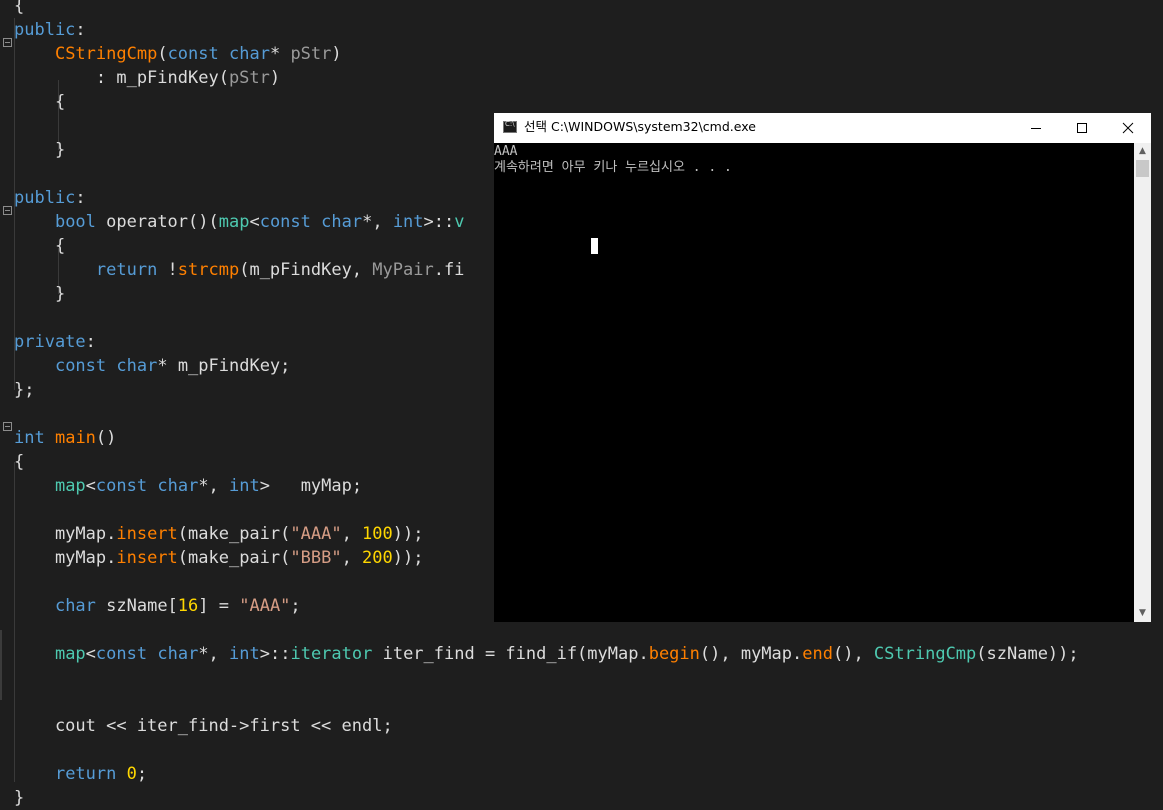  I want to click on code-line: CStringCmp(const char* pStr), so click(178, 54).